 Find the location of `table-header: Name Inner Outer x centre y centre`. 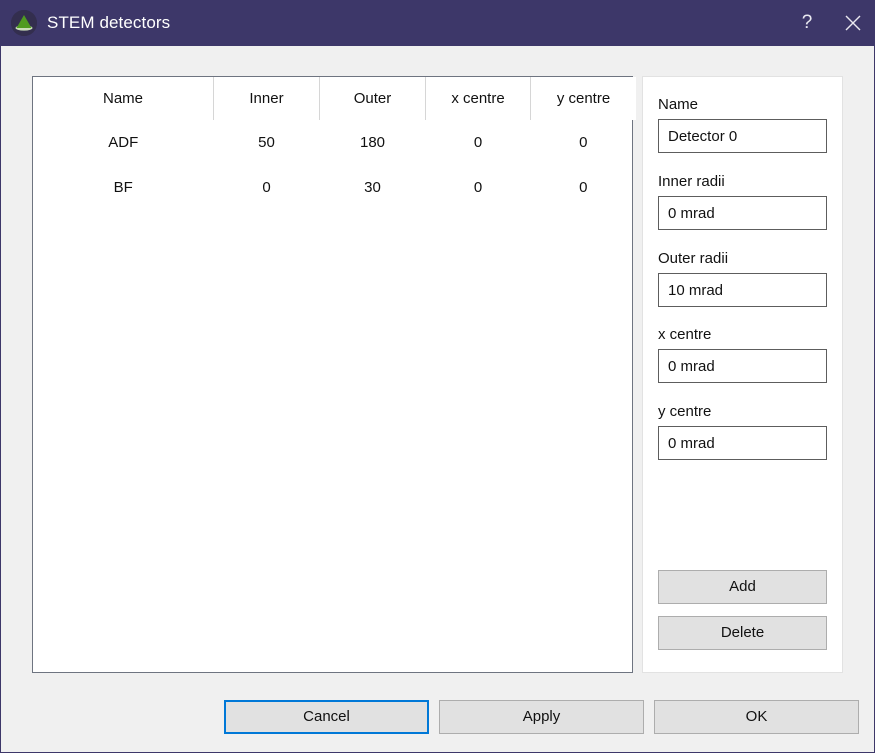

table-header: Name Inner Outer x centre y centre is located at coordinates (334, 98).